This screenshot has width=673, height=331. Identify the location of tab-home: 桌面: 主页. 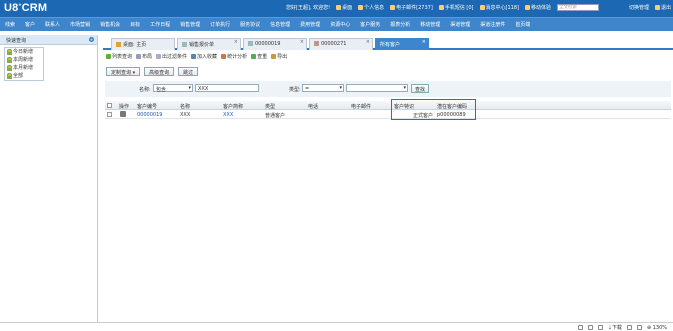
(143, 44).